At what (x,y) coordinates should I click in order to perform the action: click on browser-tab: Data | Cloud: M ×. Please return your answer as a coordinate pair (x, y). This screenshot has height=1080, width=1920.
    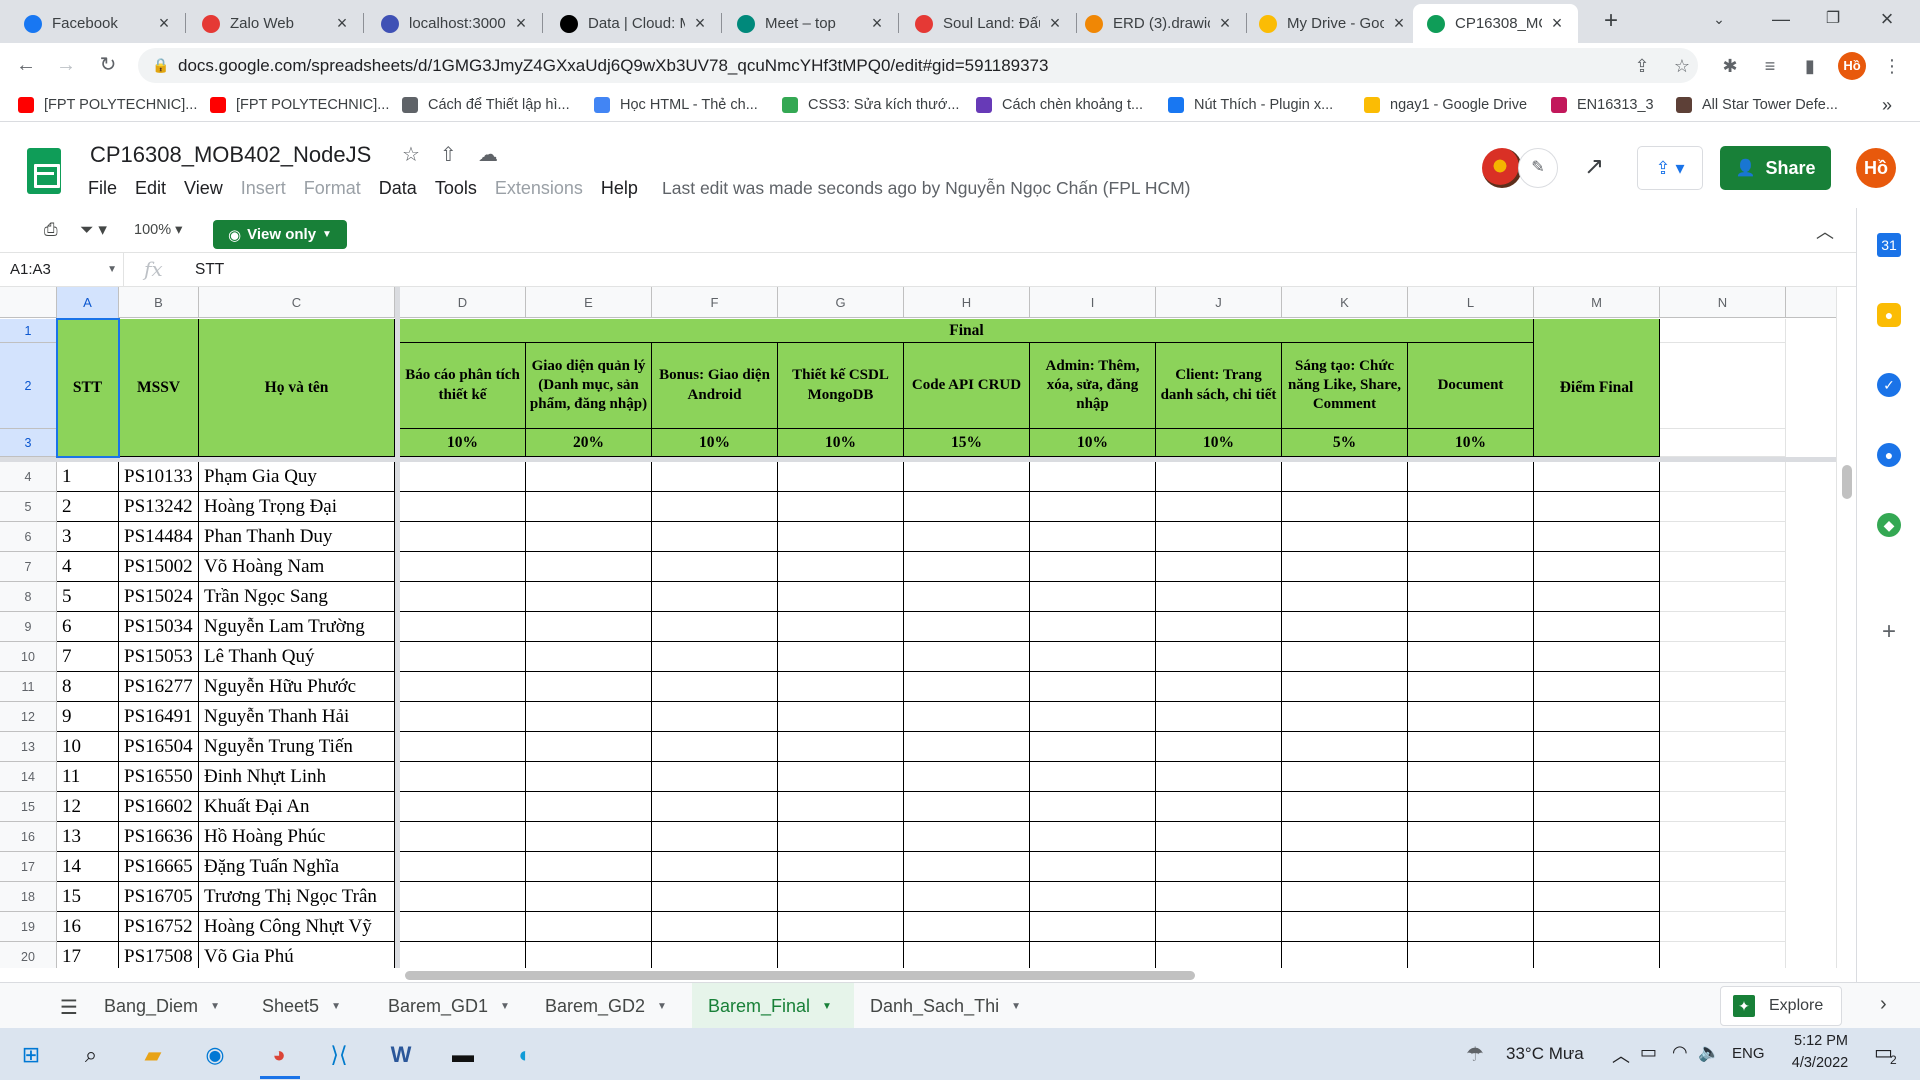
    Looking at the image, I should click on (633, 23).